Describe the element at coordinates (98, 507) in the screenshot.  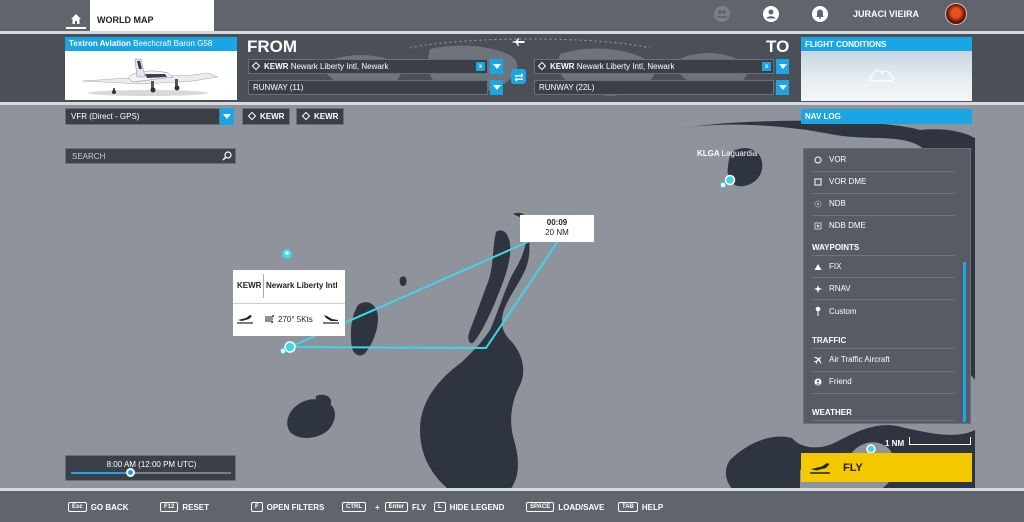
I see `go-back-button: Esc GO BACK` at that location.